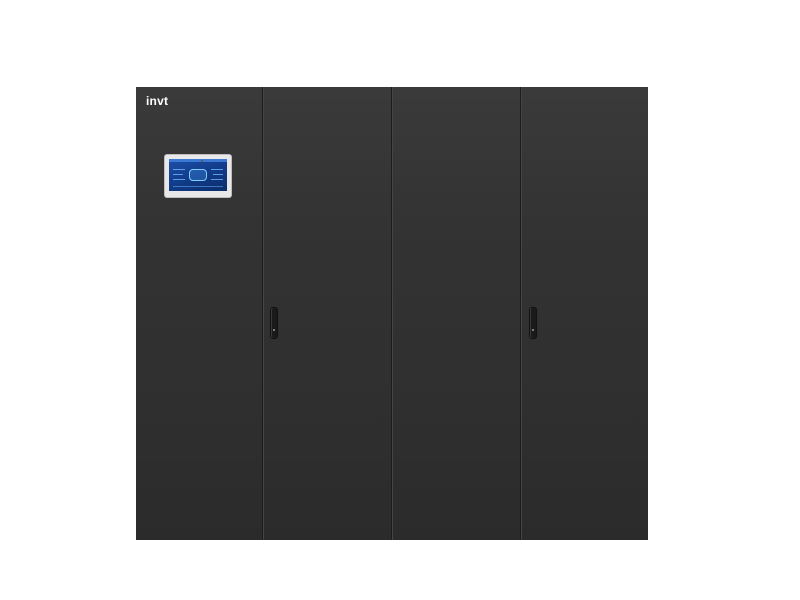 The image size is (800, 600). I want to click on brand-logo: invt, so click(157, 101).